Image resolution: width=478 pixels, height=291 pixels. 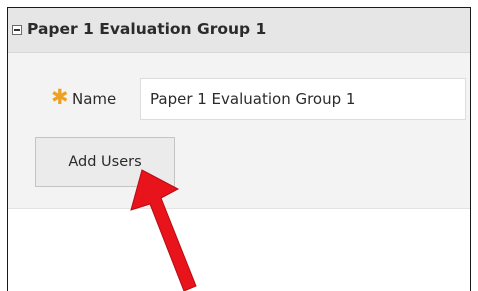 What do you see at coordinates (60, 97) in the screenshot?
I see `required-asterisk-icon: ✱` at bounding box center [60, 97].